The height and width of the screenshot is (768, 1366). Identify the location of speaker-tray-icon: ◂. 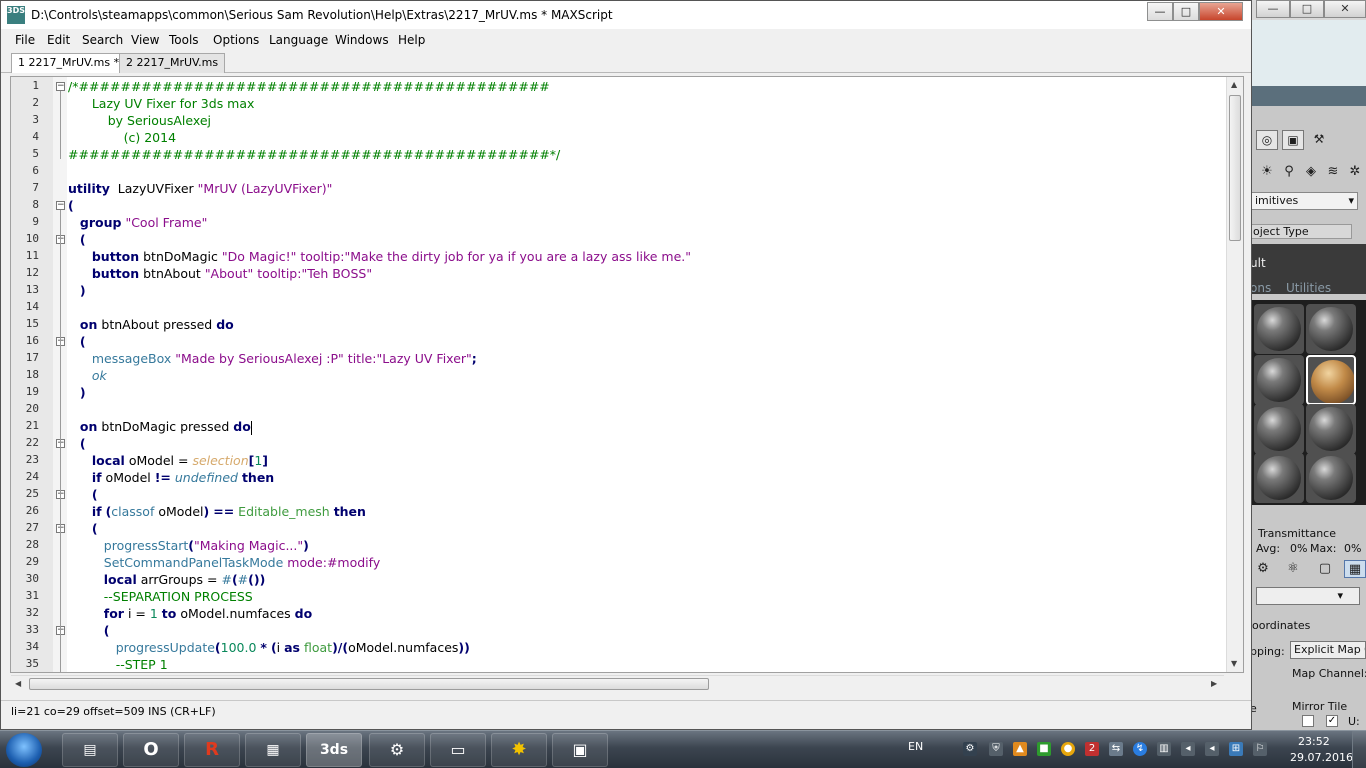
(1212, 749).